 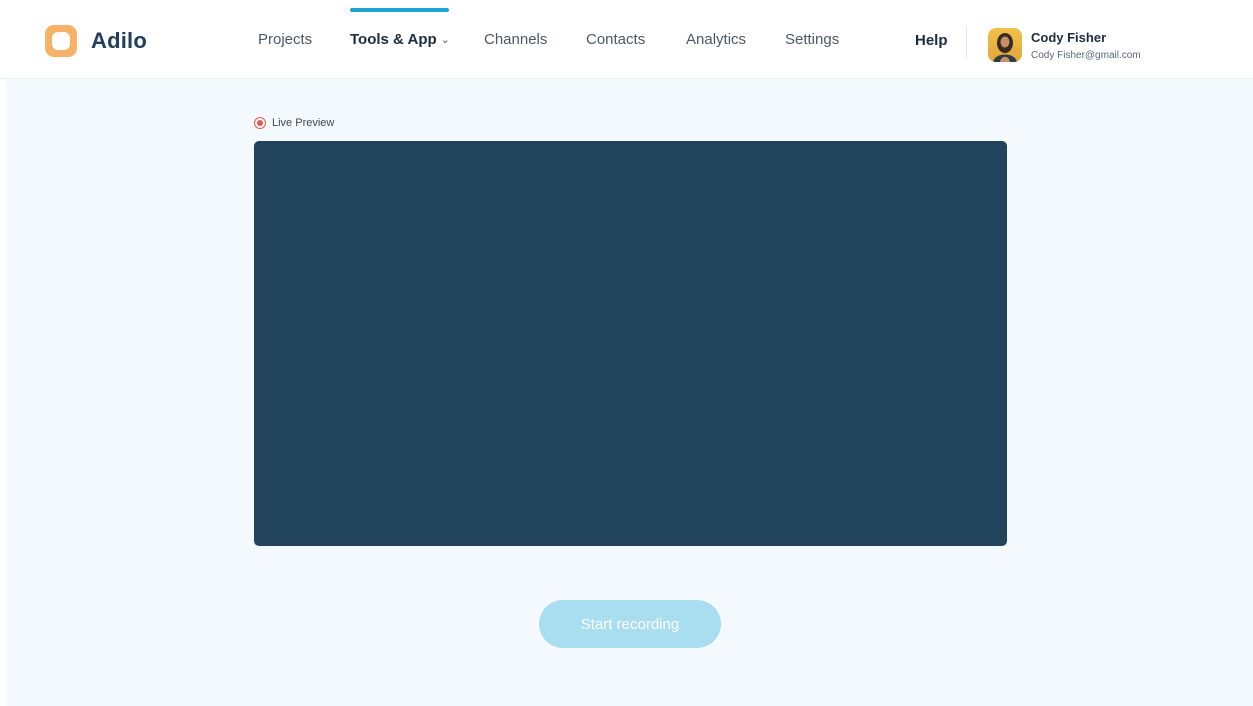 What do you see at coordinates (61, 41) in the screenshot?
I see `logo-icon` at bounding box center [61, 41].